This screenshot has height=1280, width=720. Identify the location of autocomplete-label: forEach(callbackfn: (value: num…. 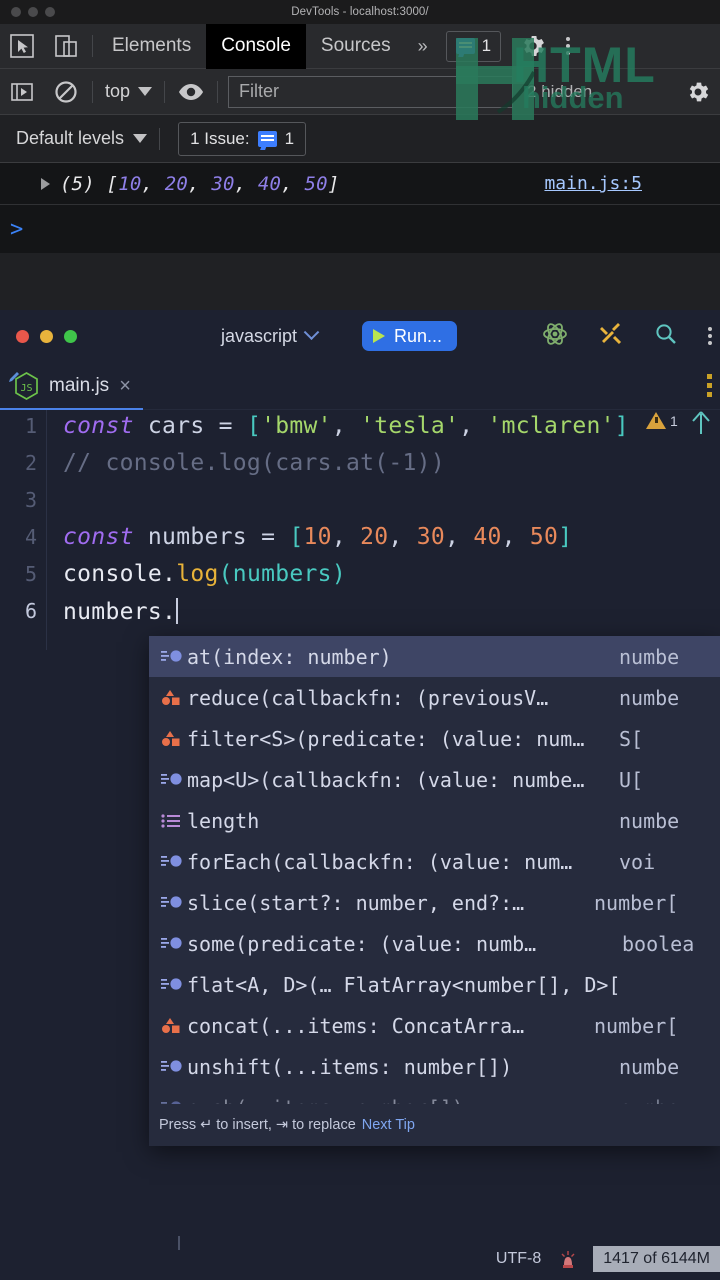
(380, 861).